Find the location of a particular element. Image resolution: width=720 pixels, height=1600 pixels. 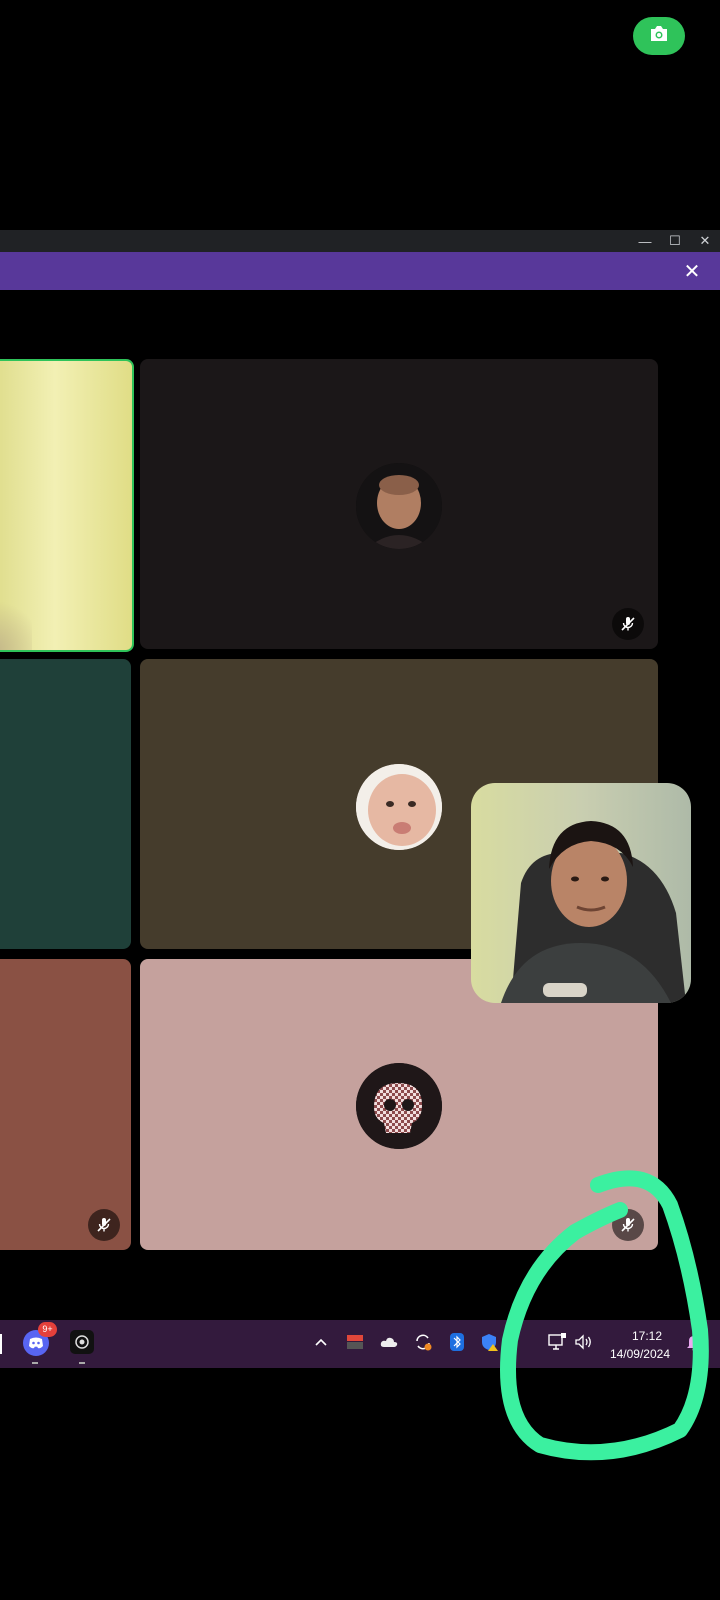

taskbar: 9+ 17:12 14/09/2024 is located at coordinates (360, 1344).